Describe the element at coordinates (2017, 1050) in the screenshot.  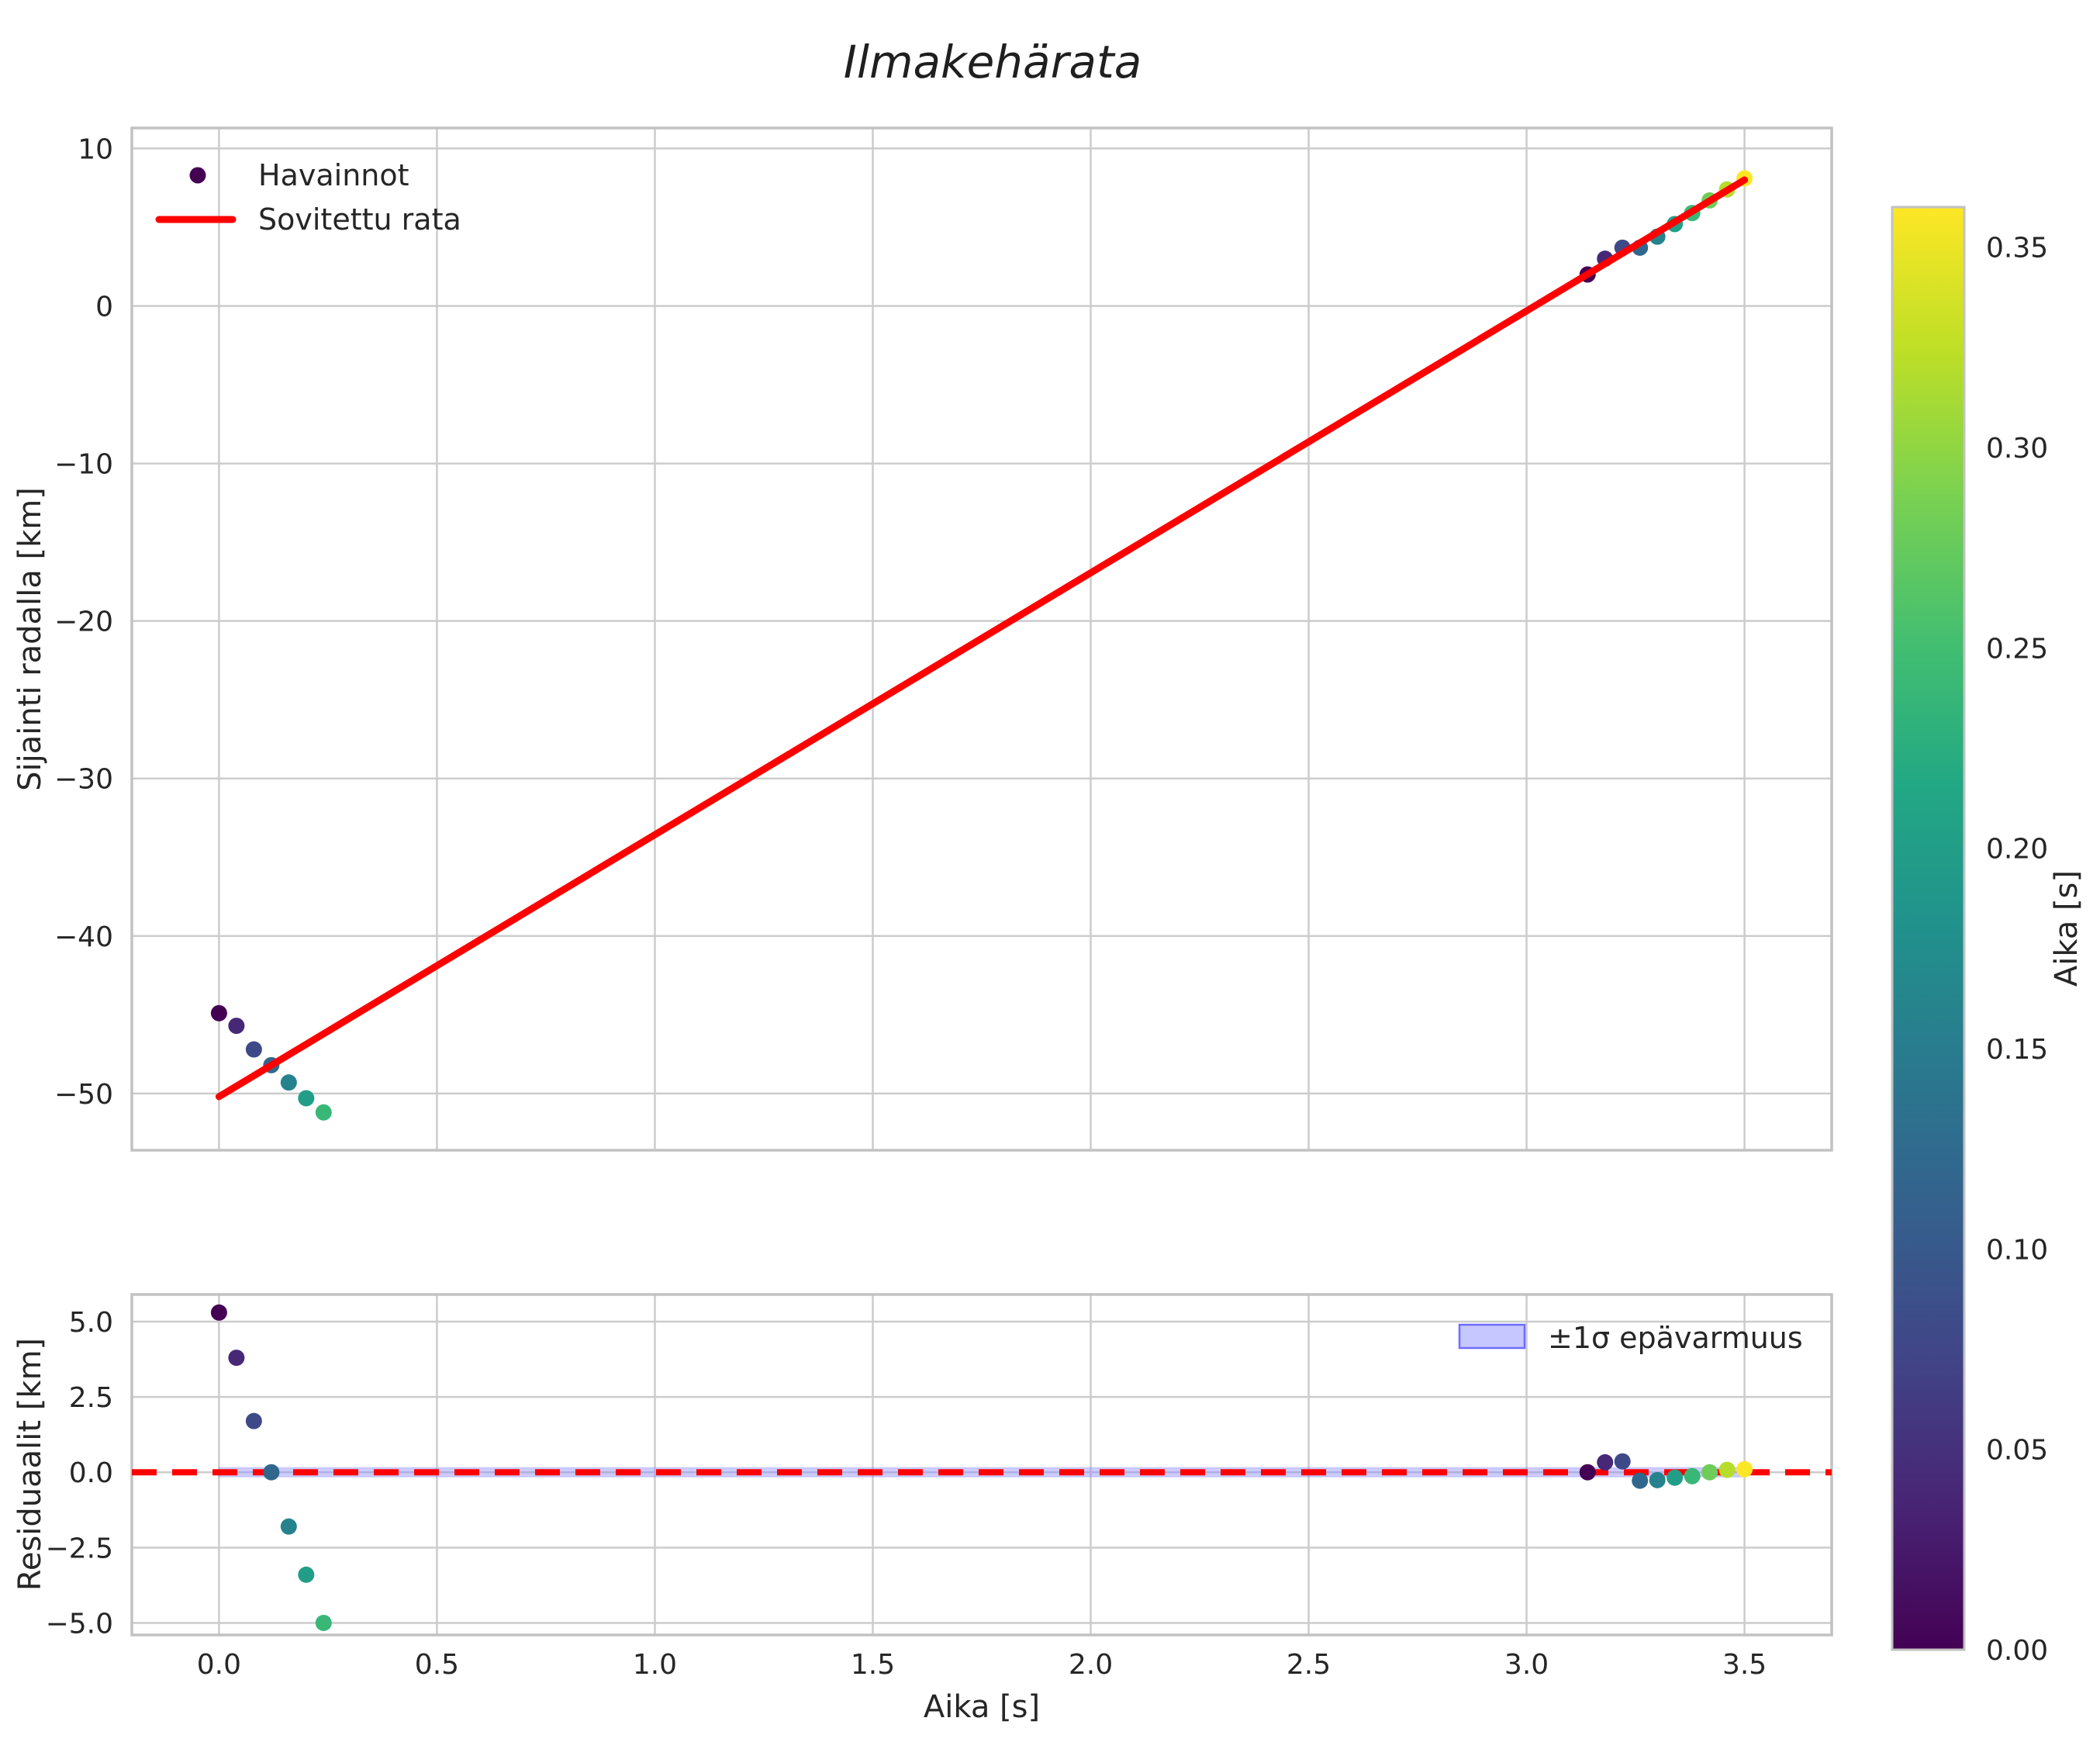
I see `colorbar-tick-label: 0.15` at that location.